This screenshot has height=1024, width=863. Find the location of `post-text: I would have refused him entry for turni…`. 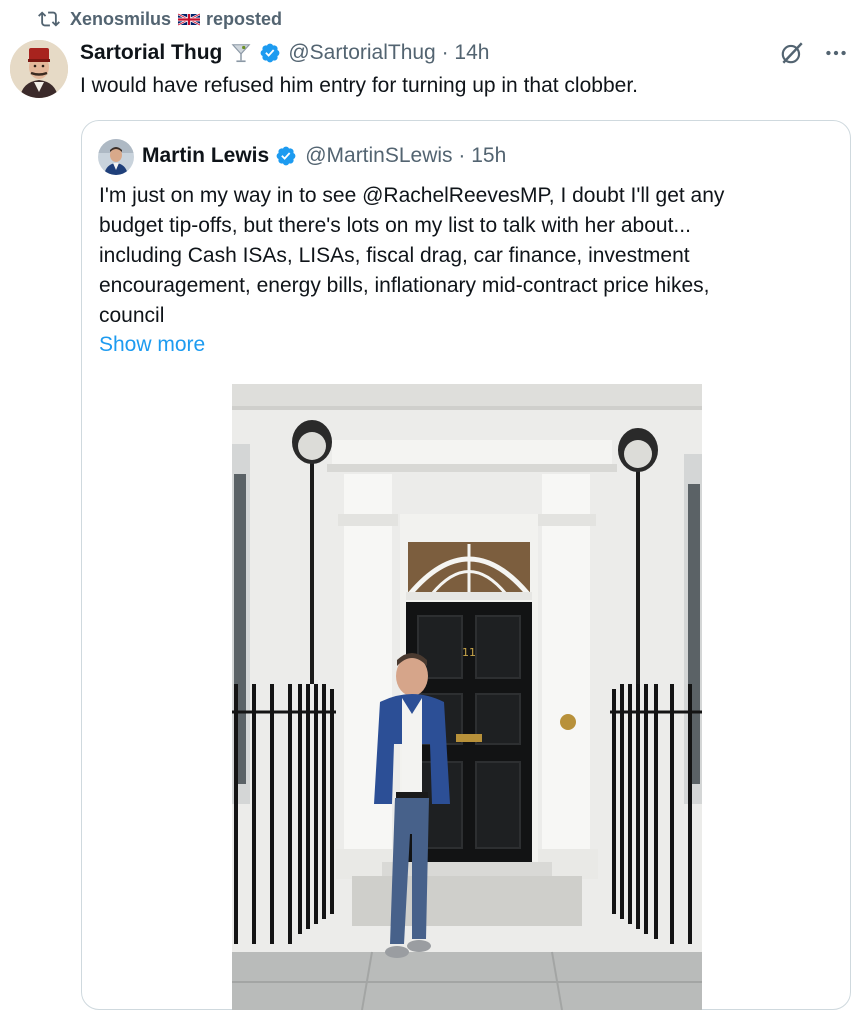

post-text: I would have refused him entry for turni… is located at coordinates (359, 85).